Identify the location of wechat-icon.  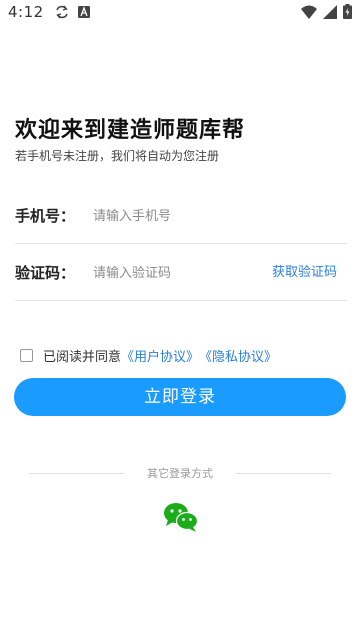
(181, 520).